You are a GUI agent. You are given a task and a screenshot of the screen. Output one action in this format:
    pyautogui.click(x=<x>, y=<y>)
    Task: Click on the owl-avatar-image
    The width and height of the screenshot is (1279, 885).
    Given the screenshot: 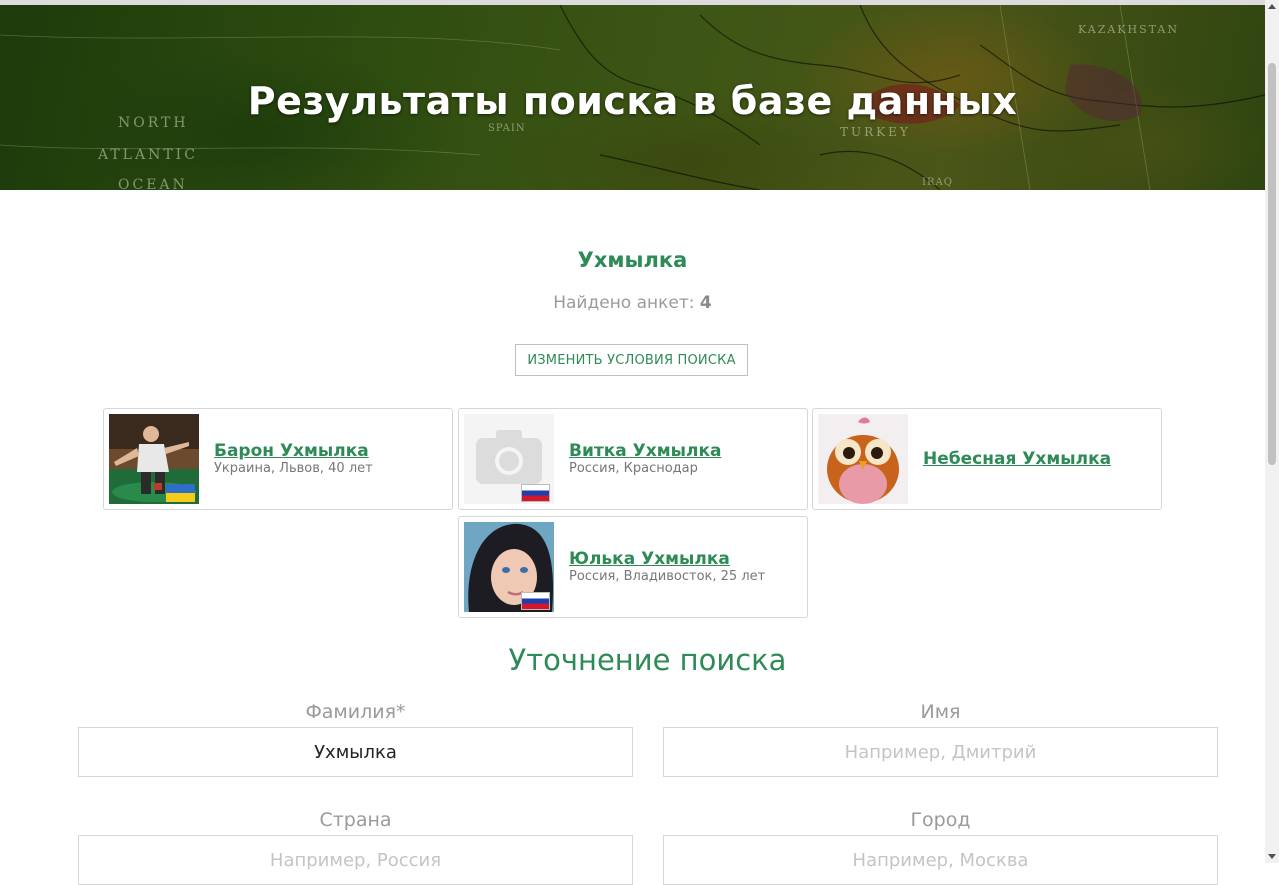 What is the action you would take?
    pyautogui.click(x=863, y=459)
    